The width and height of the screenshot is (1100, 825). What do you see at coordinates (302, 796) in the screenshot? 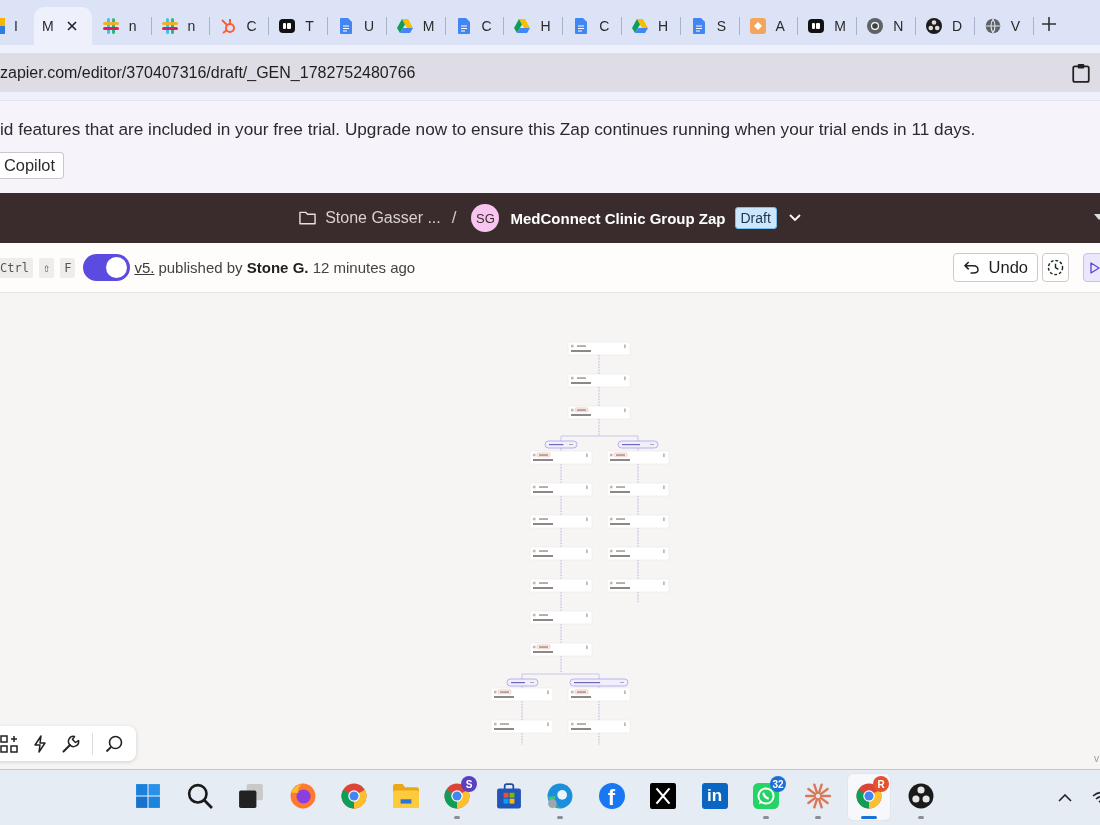
I see `firefox-icon` at bounding box center [302, 796].